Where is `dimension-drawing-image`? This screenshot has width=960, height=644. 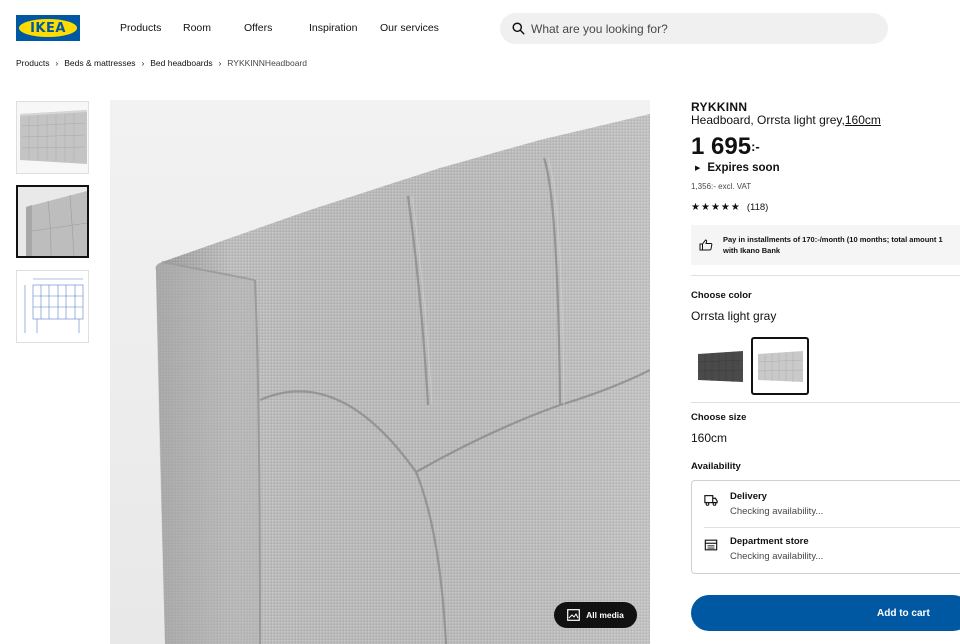
dimension-drawing-image is located at coordinates (52, 306).